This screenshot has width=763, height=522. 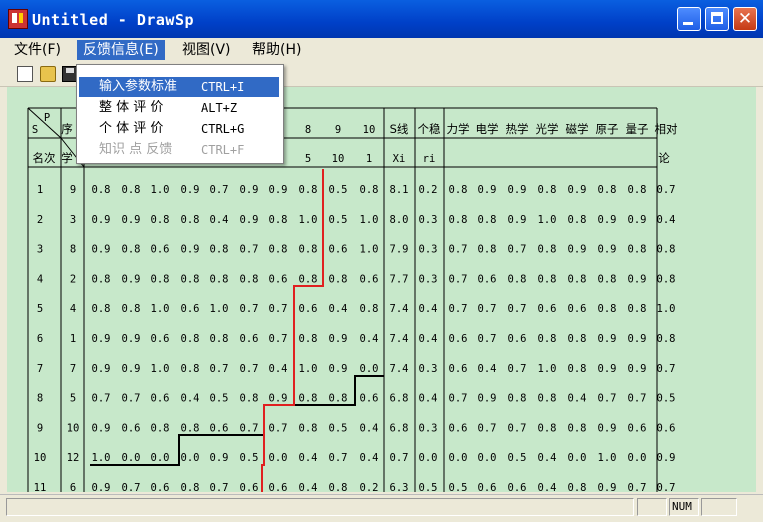 I want to click on col-header-xi: Xi, so click(x=399, y=159).